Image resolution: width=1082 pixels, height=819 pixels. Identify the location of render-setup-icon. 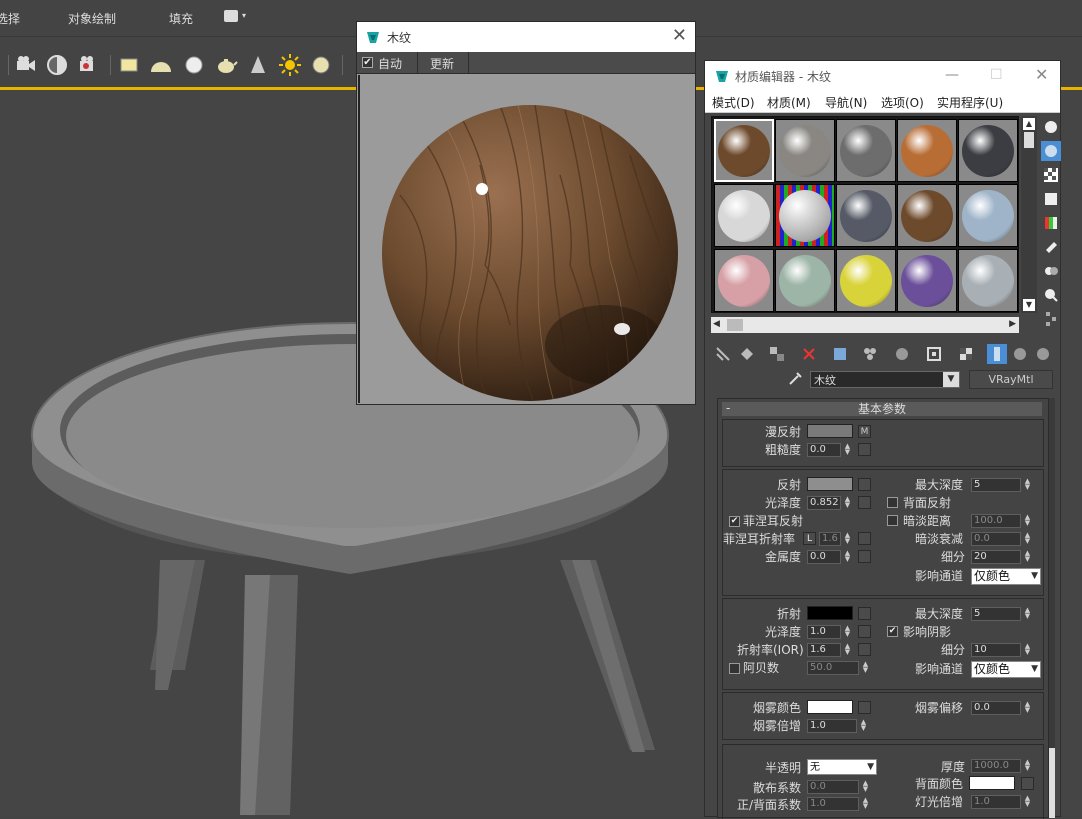
(57, 65).